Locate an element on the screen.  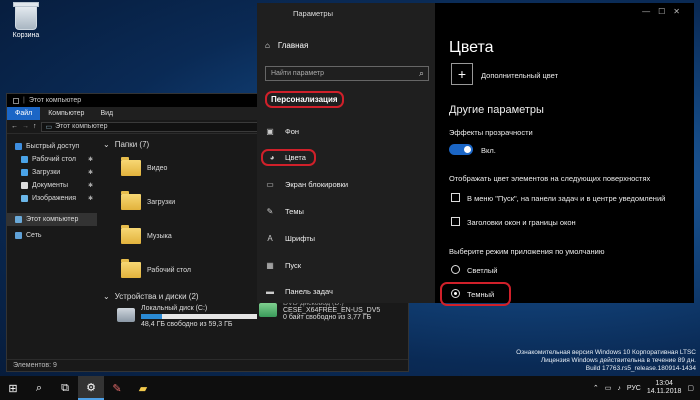
windows-start-icon: ⊞ is located at coordinates (13, 388).